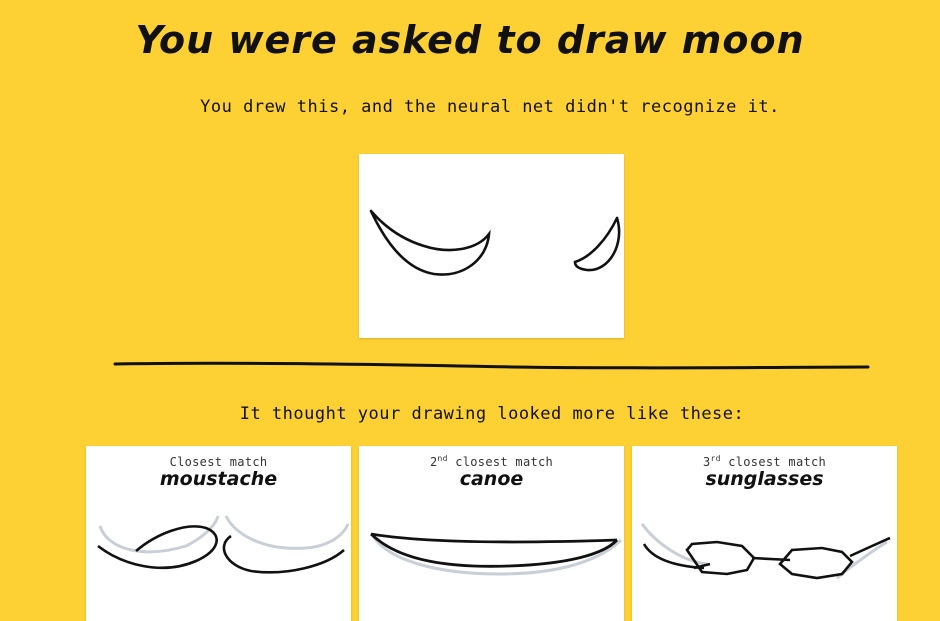 The width and height of the screenshot is (940, 621). What do you see at coordinates (218, 462) in the screenshot?
I see `match-rank: Closest match` at bounding box center [218, 462].